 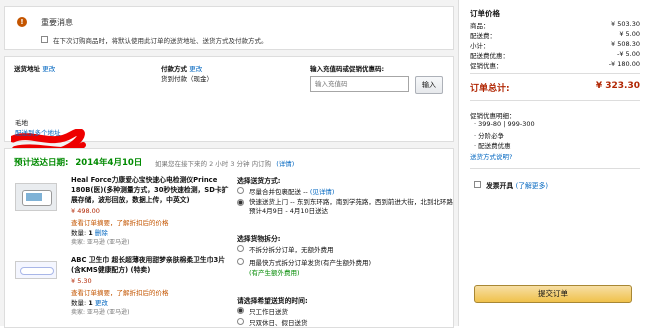 What do you see at coordinates (485, 13) in the screenshot?
I see `summary-title: 订单价格` at bounding box center [485, 13].